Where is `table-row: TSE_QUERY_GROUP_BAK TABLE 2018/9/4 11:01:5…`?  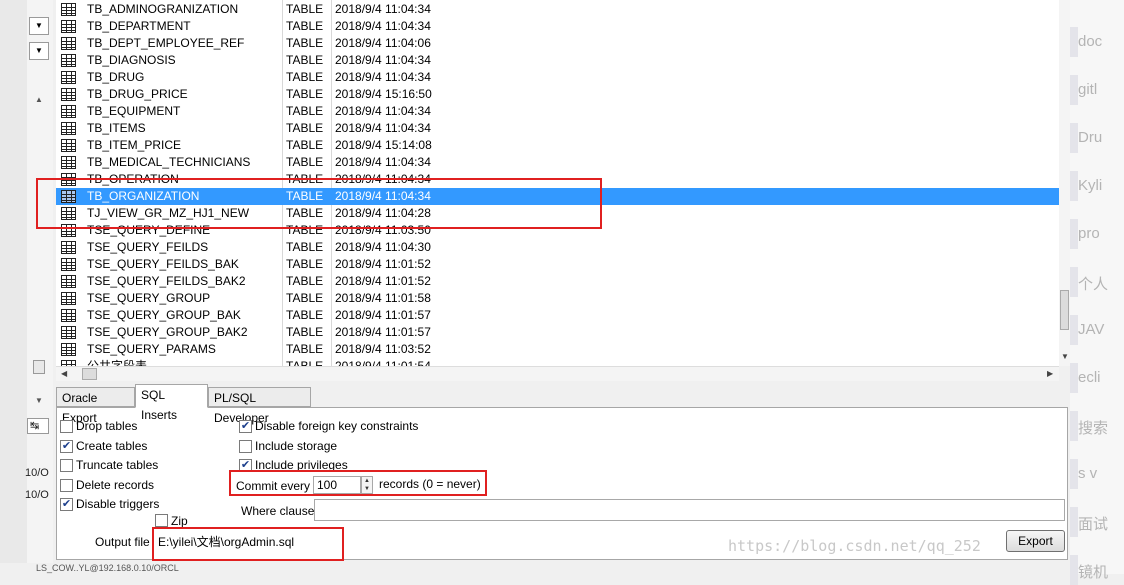 table-row: TSE_QUERY_GROUP_BAK TABLE 2018/9/4 11:01:5… is located at coordinates (557, 315).